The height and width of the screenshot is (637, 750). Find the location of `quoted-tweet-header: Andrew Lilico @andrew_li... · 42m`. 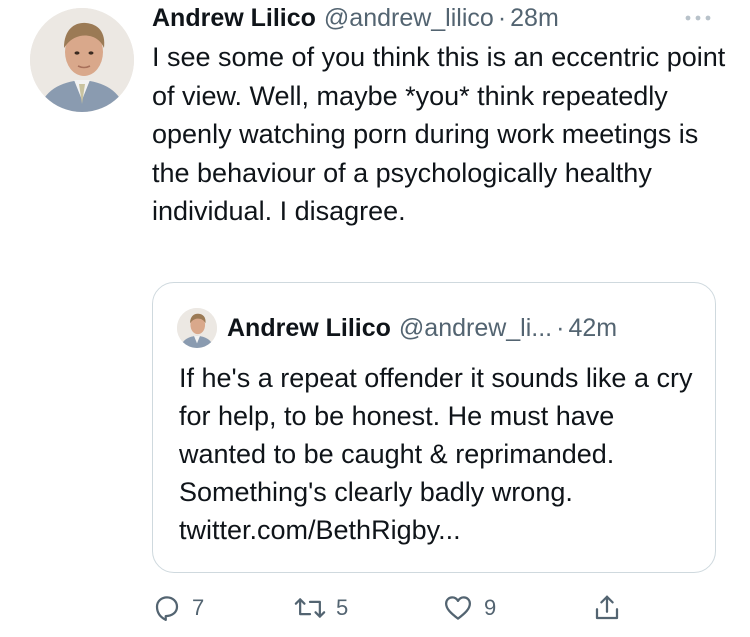

quoted-tweet-header: Andrew Lilico @andrew_li... · 42m is located at coordinates (422, 328).